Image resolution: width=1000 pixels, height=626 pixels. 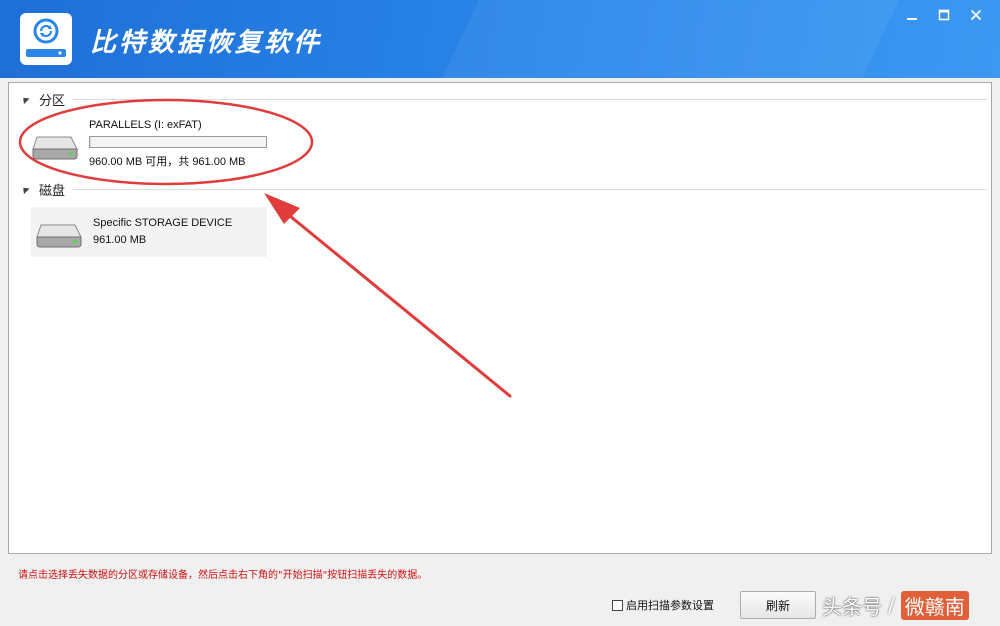 What do you see at coordinates (670, 39) in the screenshot?
I see `title-bar-decoration` at bounding box center [670, 39].